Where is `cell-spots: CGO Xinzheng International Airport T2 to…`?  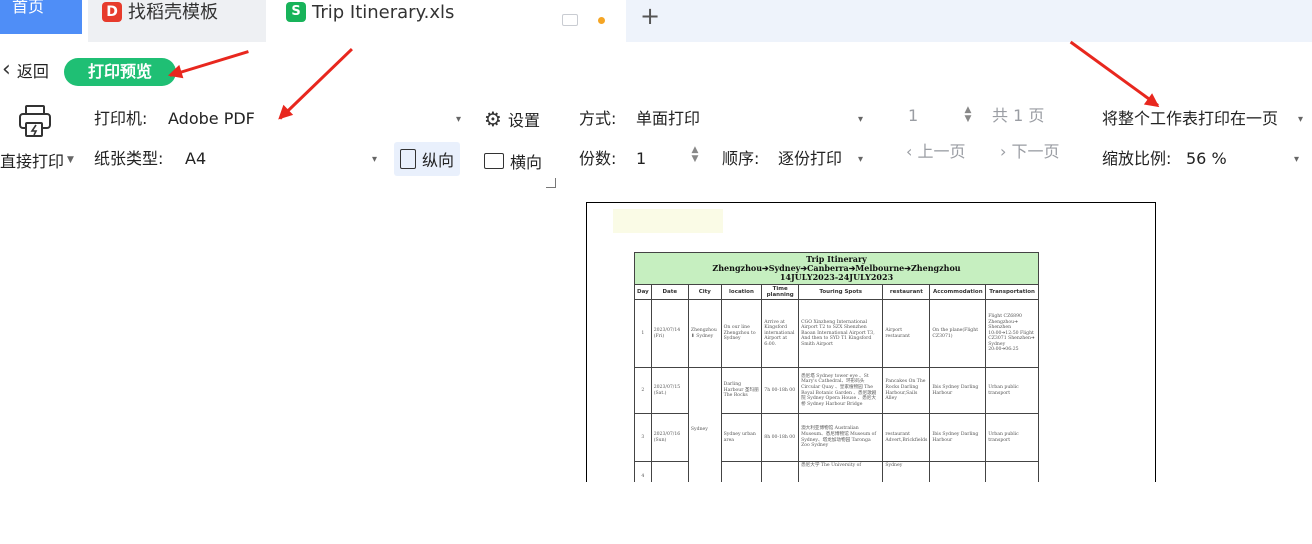 cell-spots: CGO Xinzheng International Airport T2 to… is located at coordinates (841, 333).